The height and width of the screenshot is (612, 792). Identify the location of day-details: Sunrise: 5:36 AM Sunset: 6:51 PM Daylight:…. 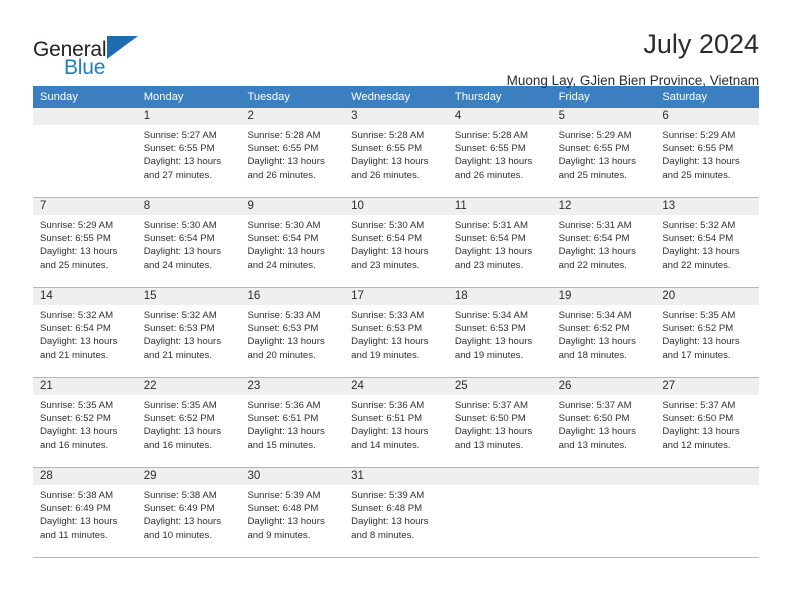
(292, 423).